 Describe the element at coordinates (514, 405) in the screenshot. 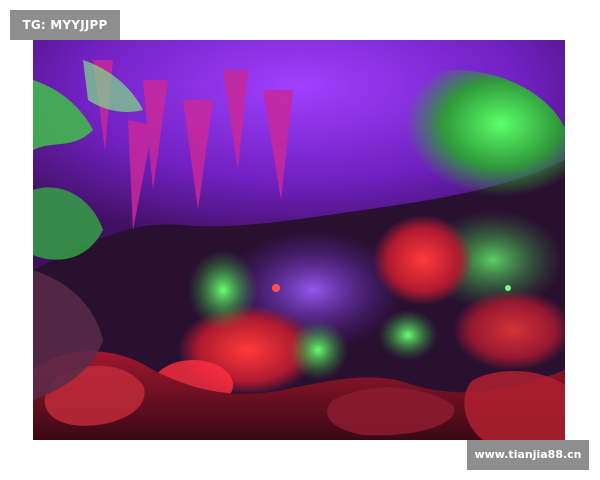

I see `floor-rock-right` at that location.